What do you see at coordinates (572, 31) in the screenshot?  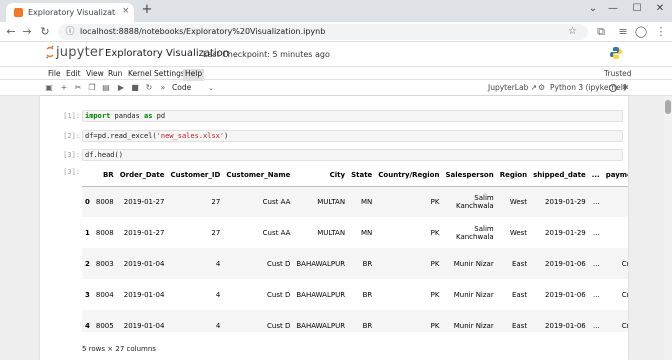 I see `bookmark-star-icon: ☆` at bounding box center [572, 31].